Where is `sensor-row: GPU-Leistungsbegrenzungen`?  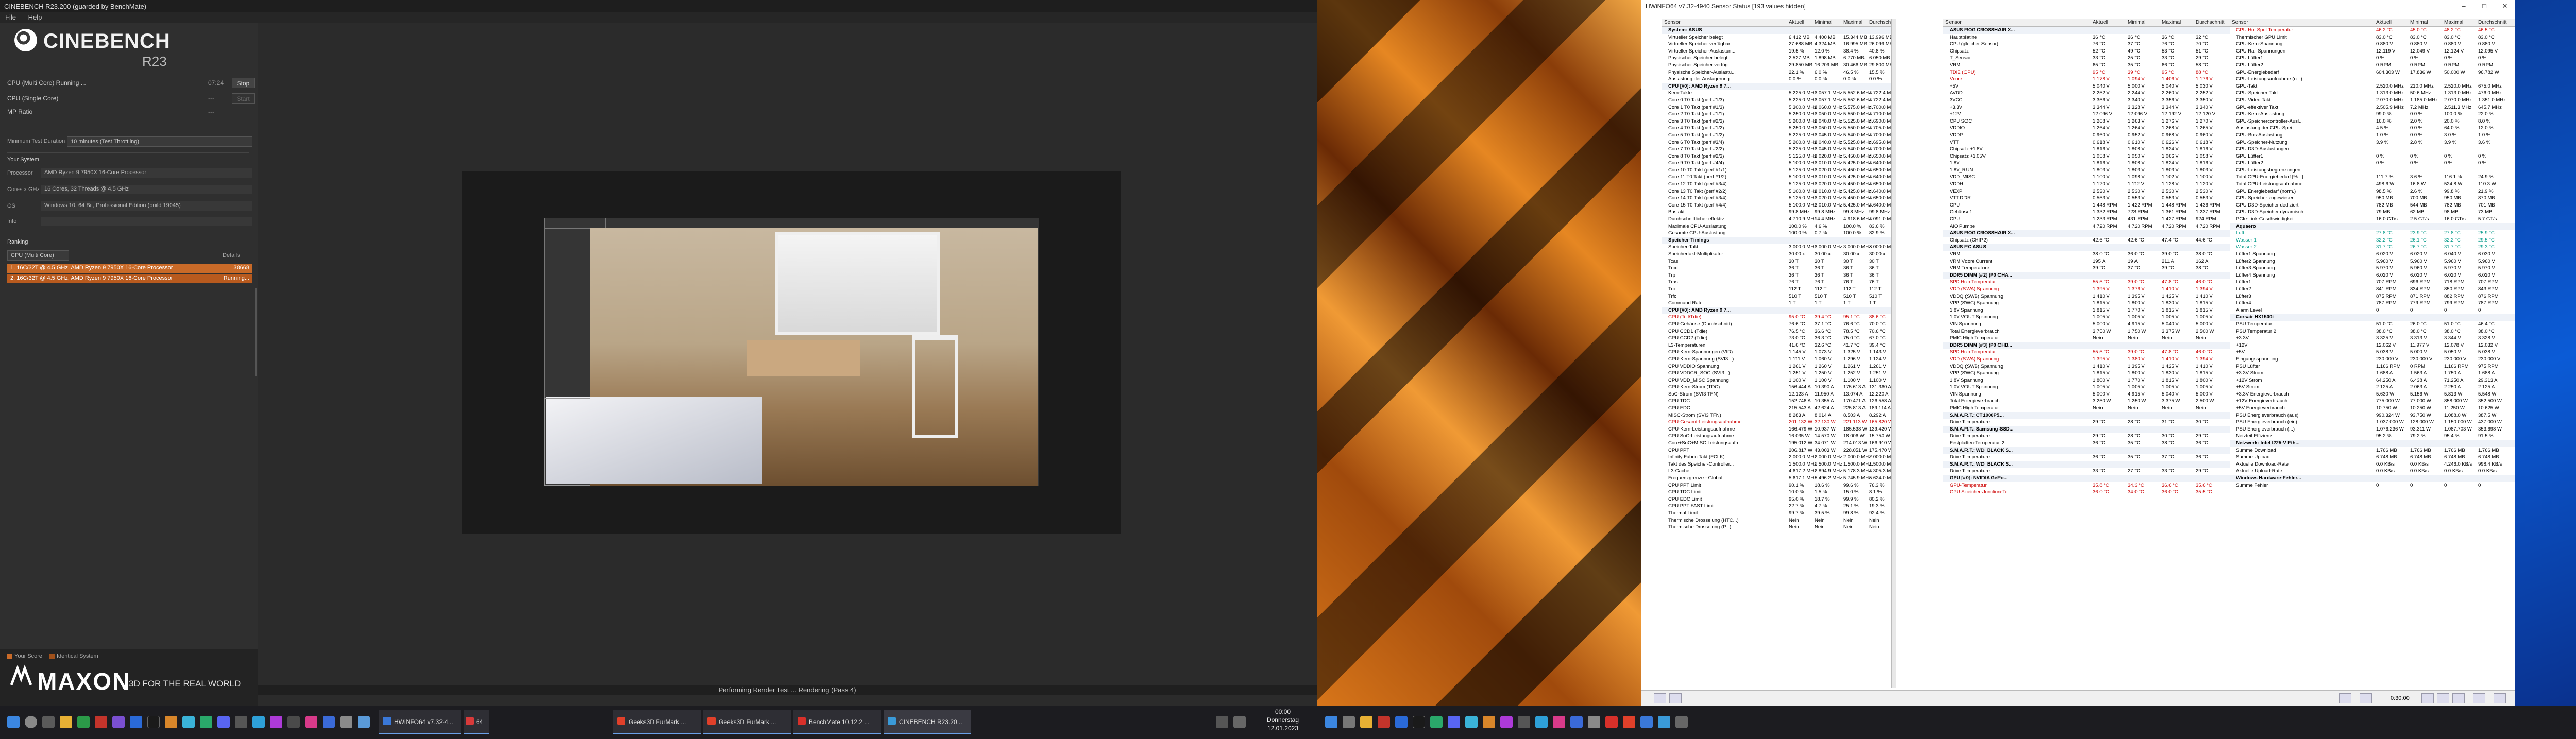 sensor-row: GPU-Leistungsbegrenzungen is located at coordinates (2372, 170).